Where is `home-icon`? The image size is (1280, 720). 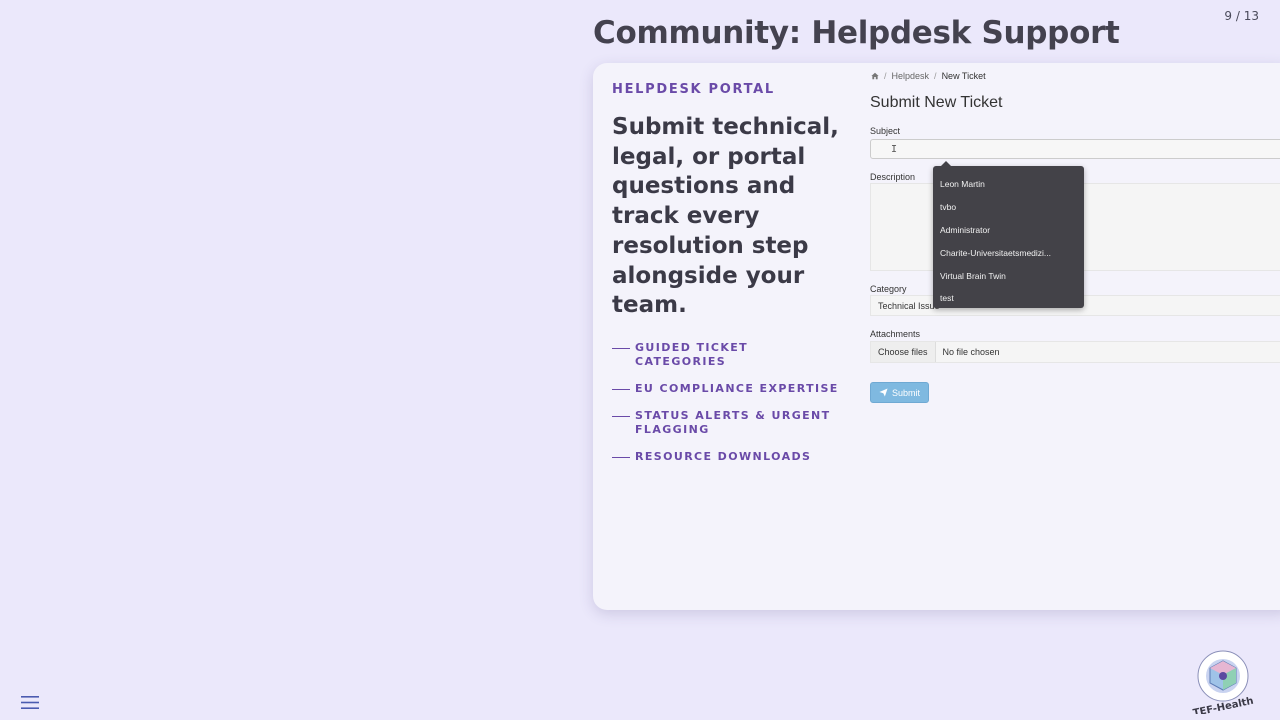
home-icon is located at coordinates (875, 76).